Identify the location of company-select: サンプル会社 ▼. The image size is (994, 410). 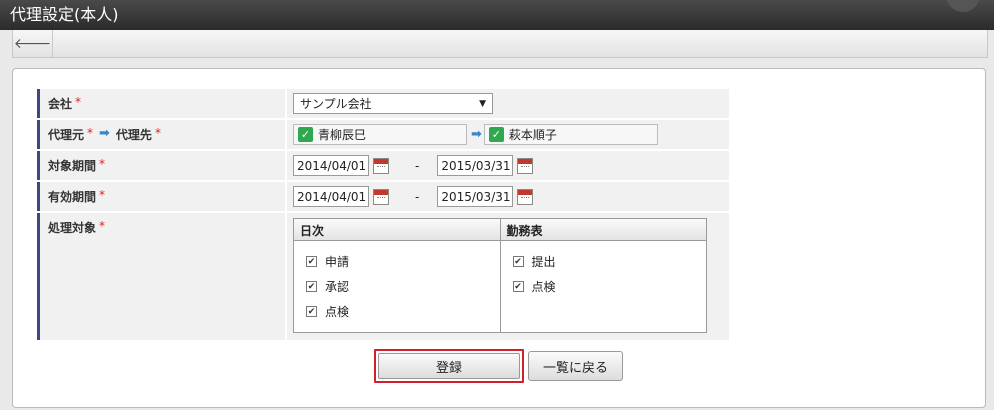
(393, 103).